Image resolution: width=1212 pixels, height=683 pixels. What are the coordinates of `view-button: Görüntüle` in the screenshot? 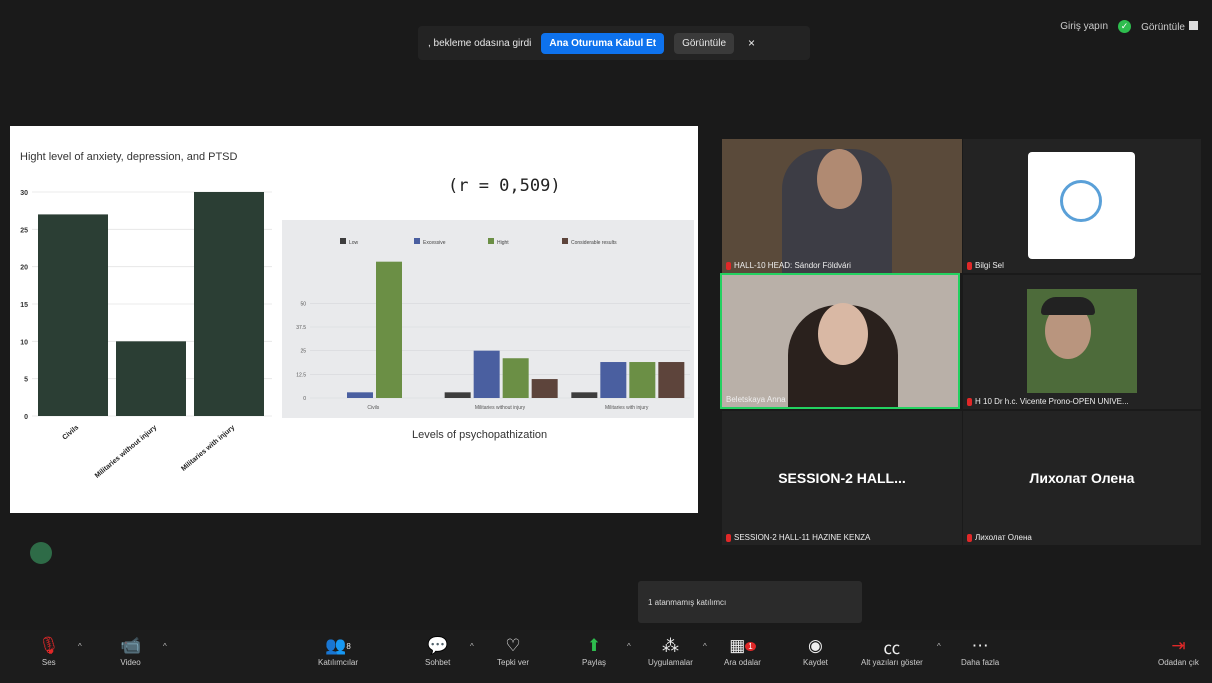 It's located at (704, 43).